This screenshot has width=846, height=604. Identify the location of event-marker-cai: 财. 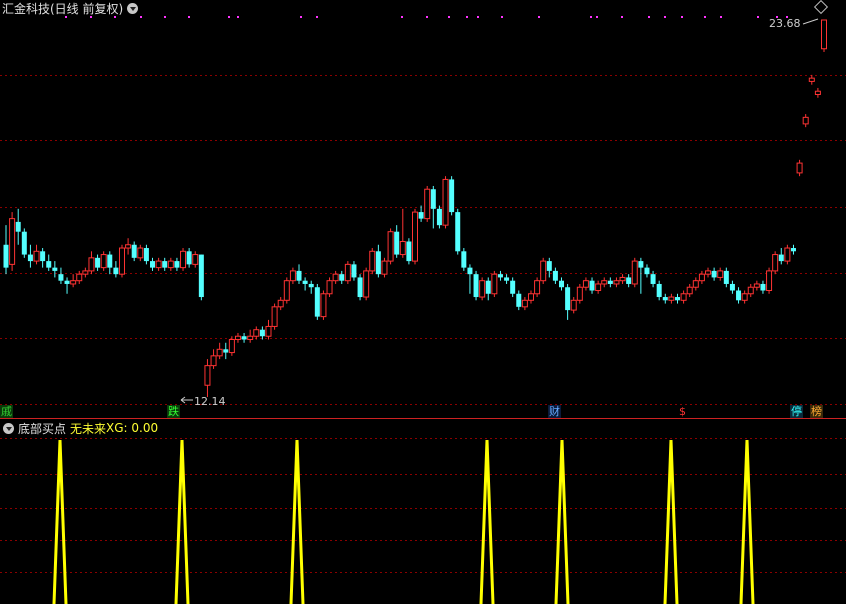
(554, 411).